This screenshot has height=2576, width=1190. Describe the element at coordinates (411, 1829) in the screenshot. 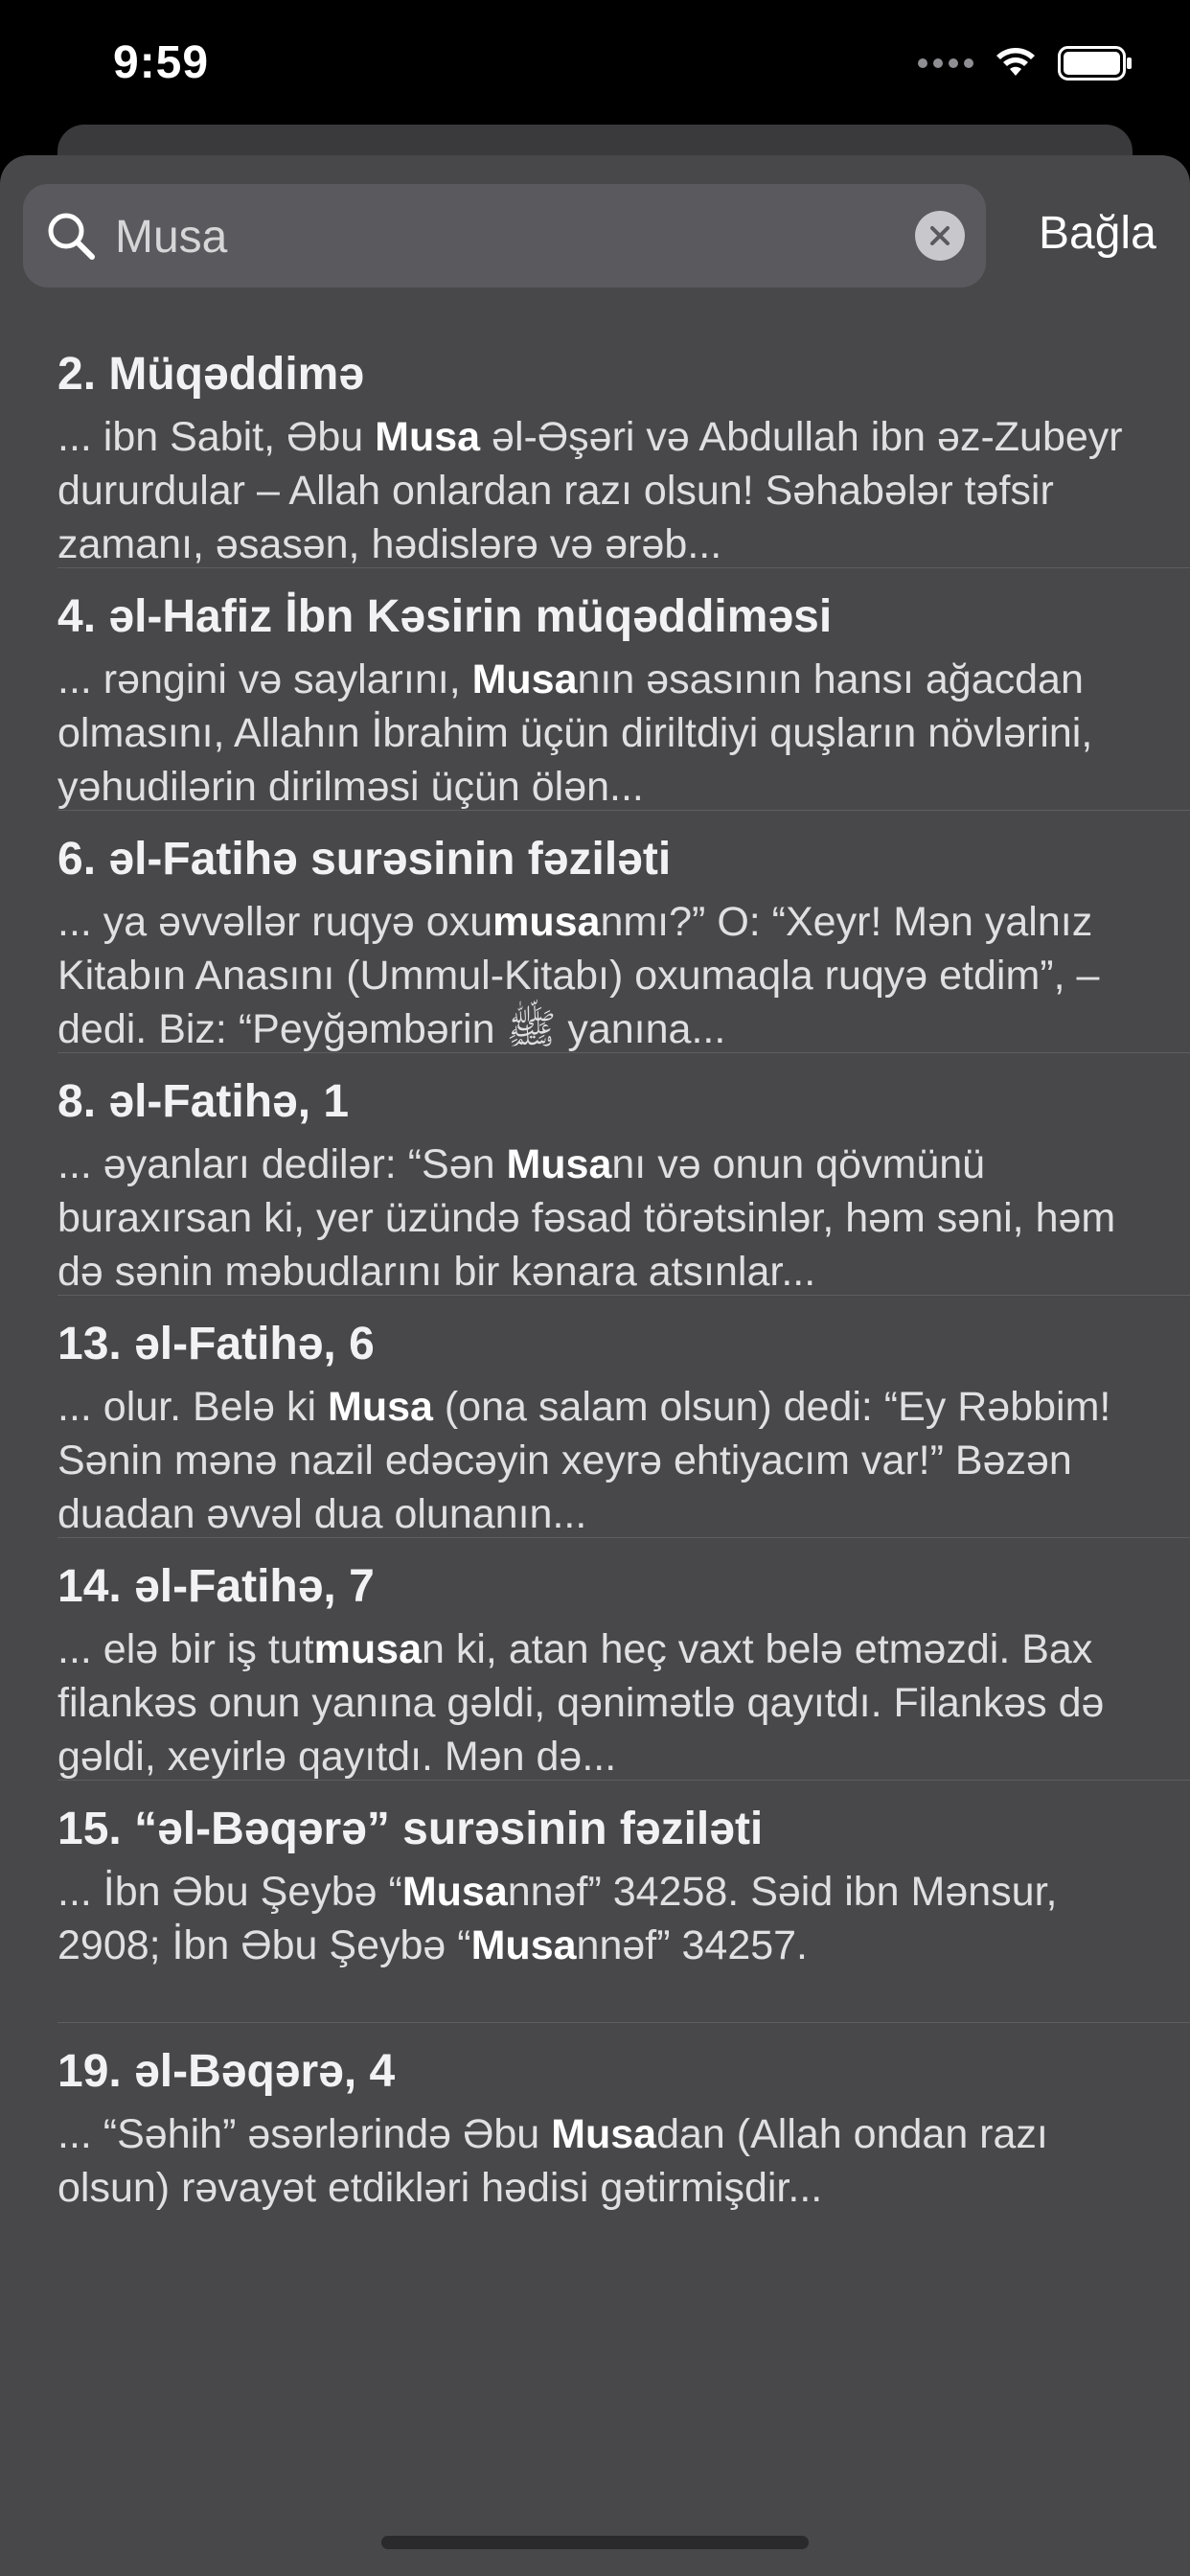

I see `result-title: 15. “əl-Bəqərə” surəsinin fəziləti` at that location.